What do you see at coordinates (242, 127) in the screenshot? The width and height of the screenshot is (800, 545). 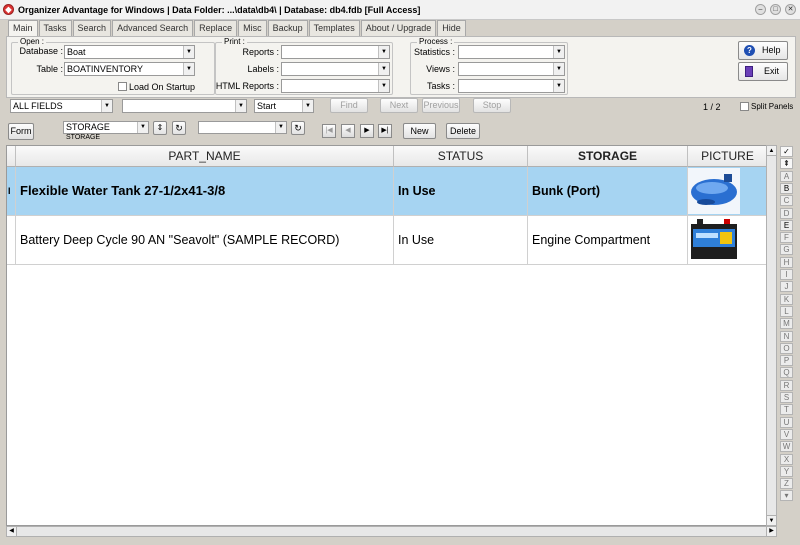 I see `filter-select: ▼` at bounding box center [242, 127].